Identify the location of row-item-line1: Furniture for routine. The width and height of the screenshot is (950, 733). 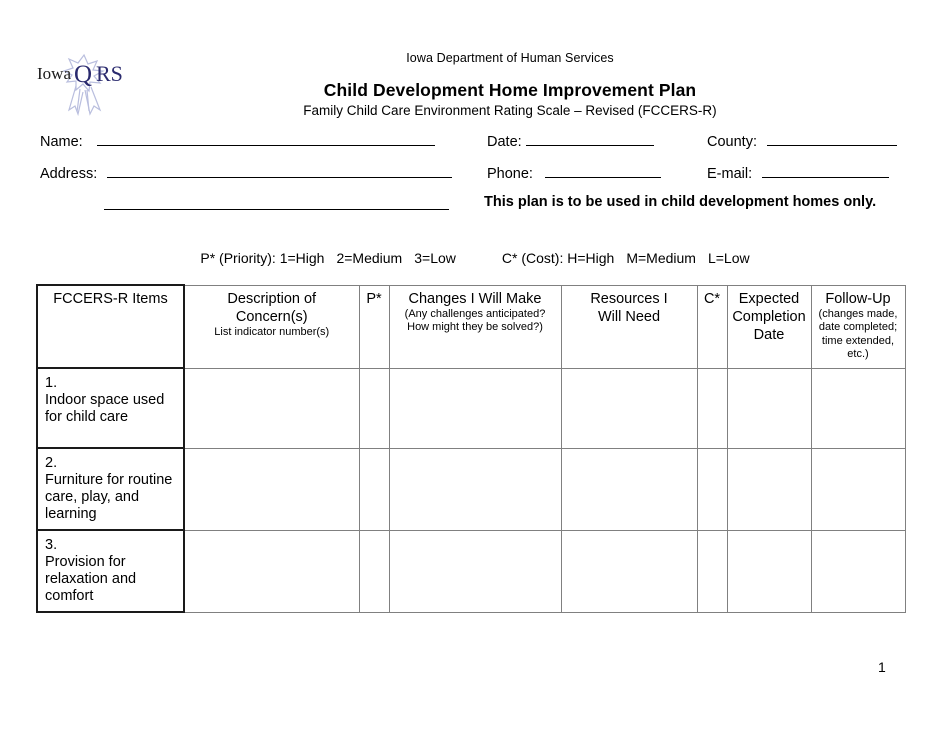
(109, 480).